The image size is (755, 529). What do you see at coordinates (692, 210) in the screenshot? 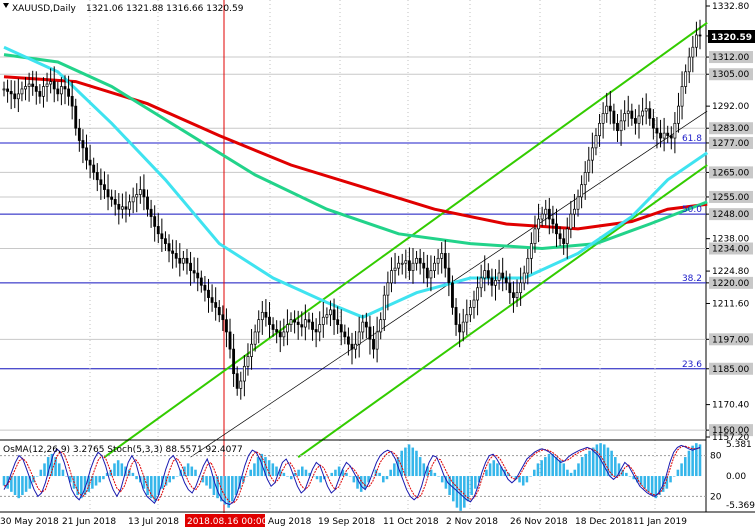
I see `fib-label: 50.0` at bounding box center [692, 210].